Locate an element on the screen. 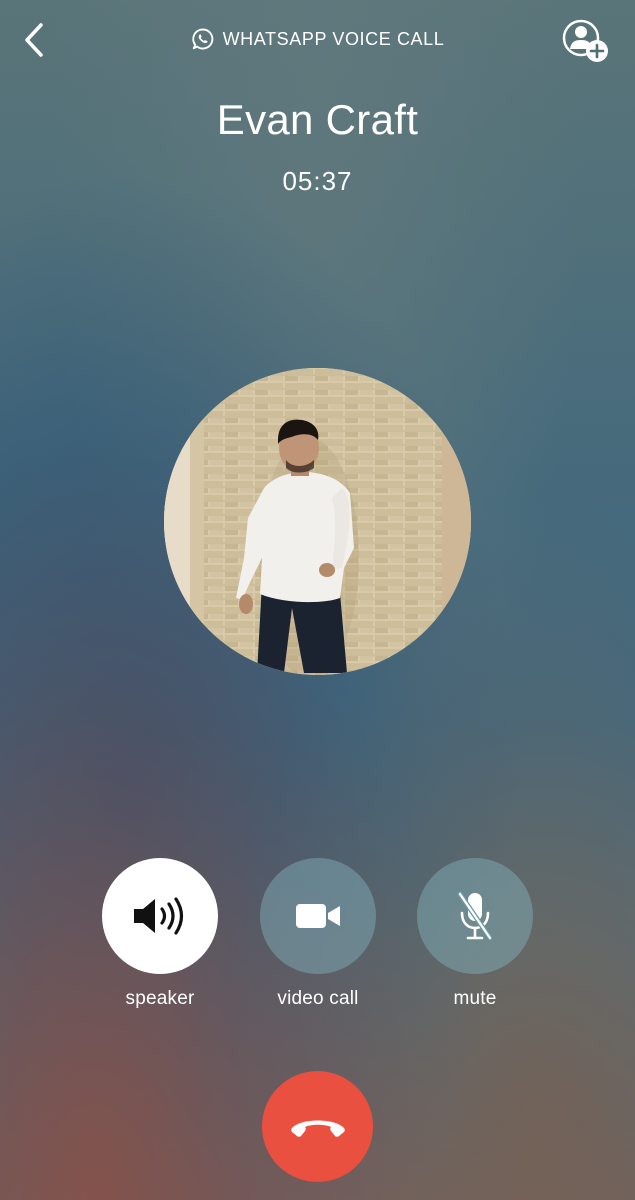 The width and height of the screenshot is (635, 1200). contact-name: Evan Craft is located at coordinates (317, 119).